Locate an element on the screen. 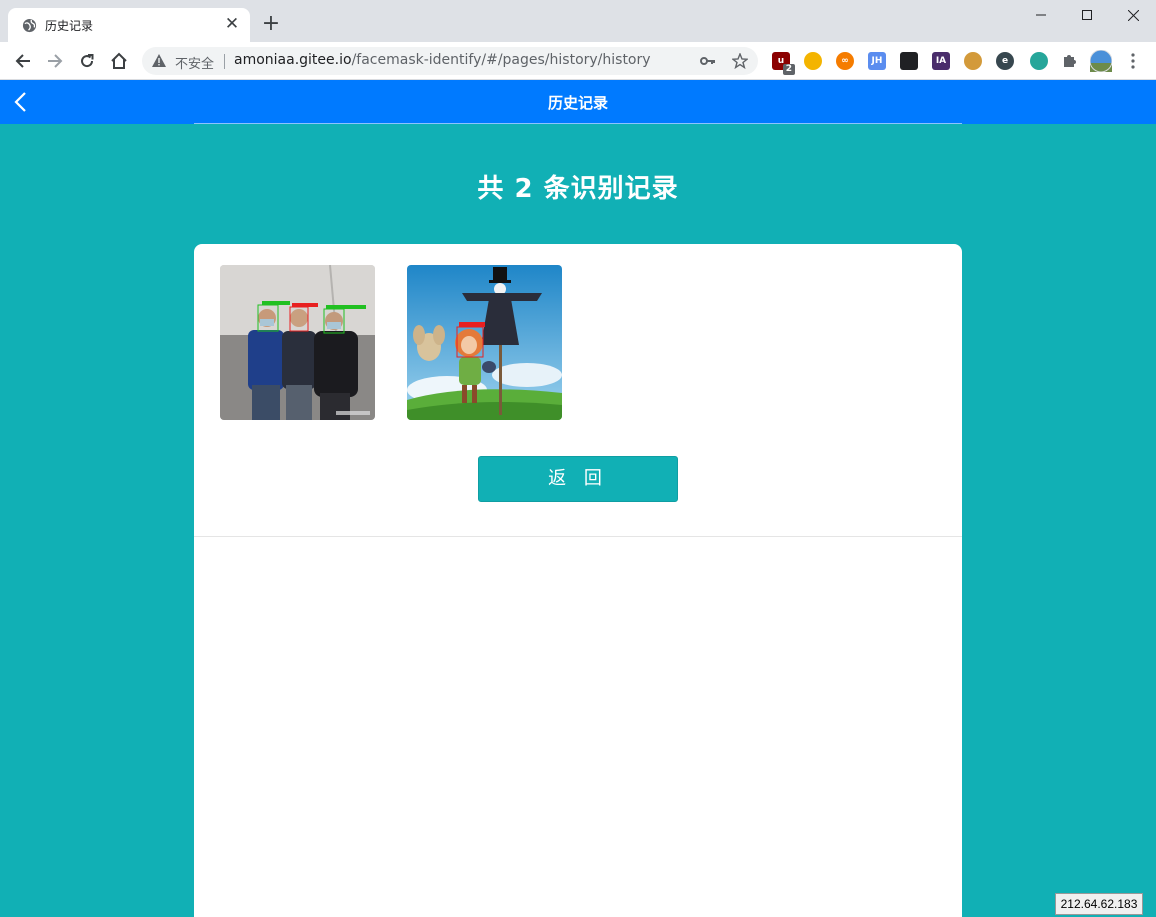 The image size is (1156, 917). minimize-button is located at coordinates (1041, 15).